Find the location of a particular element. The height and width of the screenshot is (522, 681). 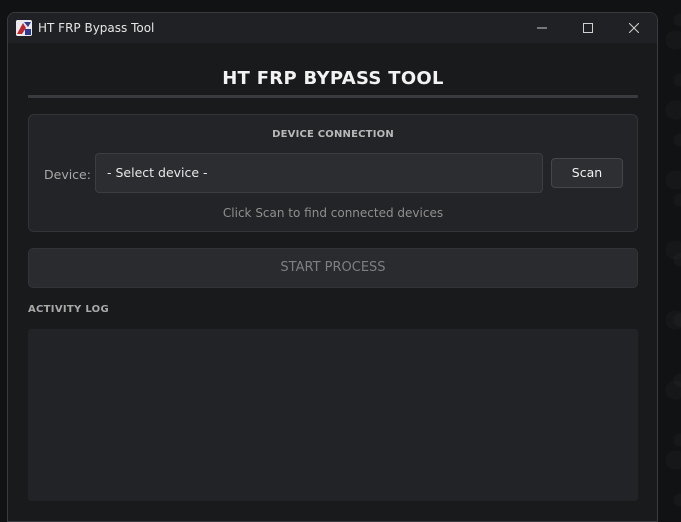

maximize-icon is located at coordinates (588, 28).